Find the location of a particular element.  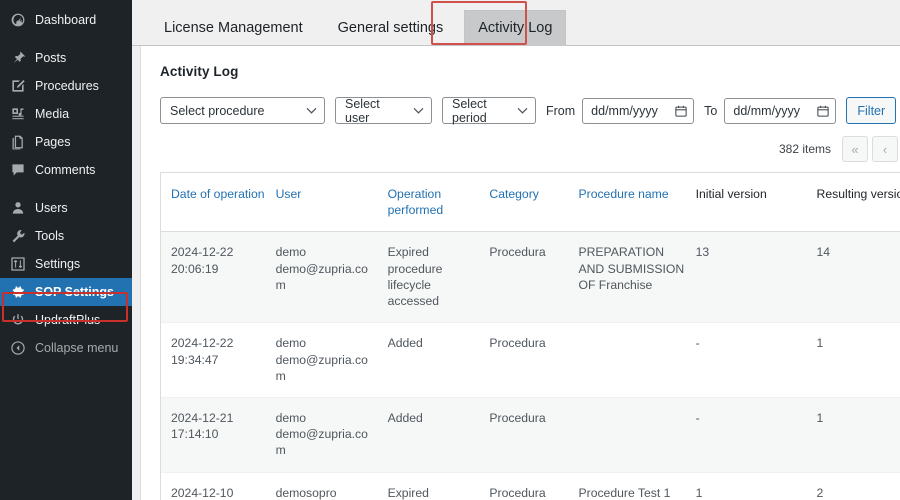

cell-date: 2024-12-21 17:14:10 is located at coordinates (218, 435).